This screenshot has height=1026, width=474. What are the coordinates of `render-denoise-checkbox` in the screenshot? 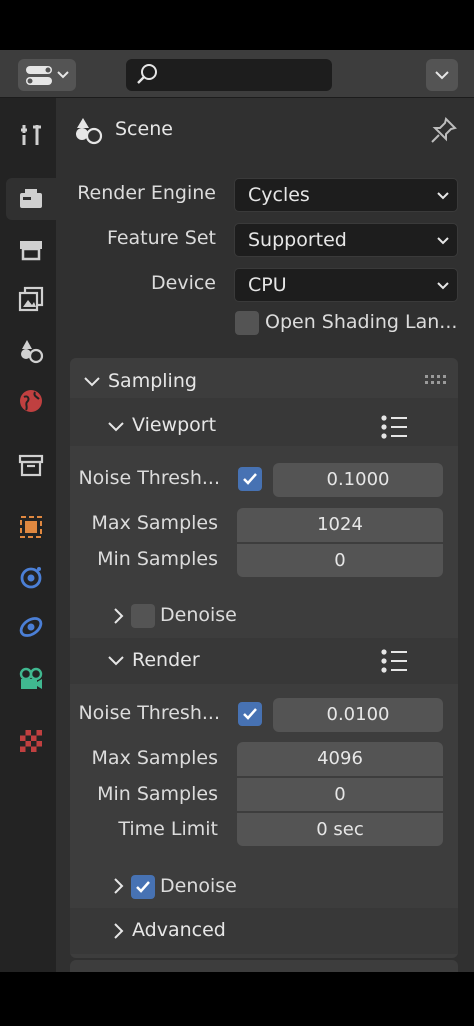 It's located at (143, 887).